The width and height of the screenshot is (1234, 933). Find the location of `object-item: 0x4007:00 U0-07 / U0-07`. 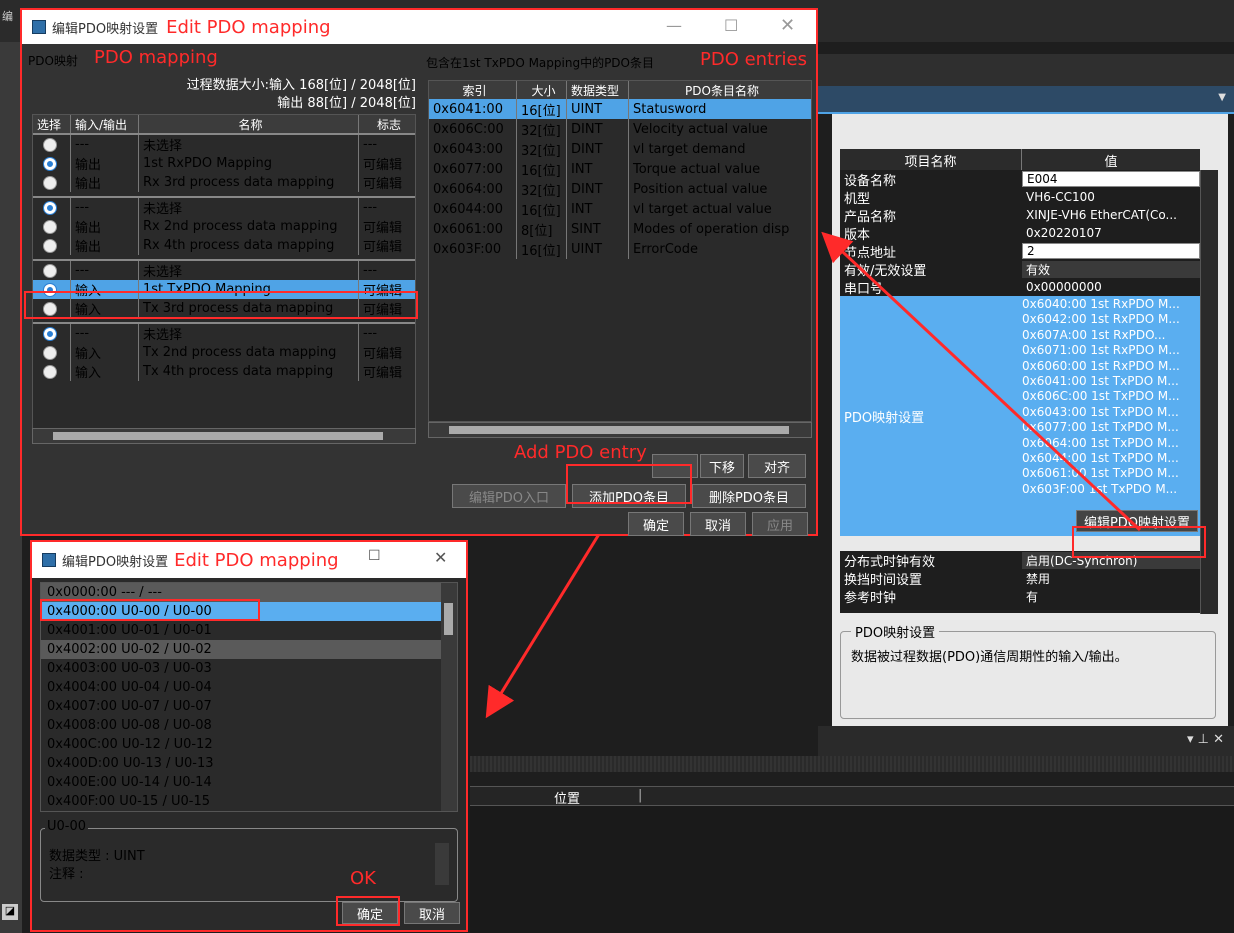

object-item: 0x4007:00 U0-07 / U0-07 is located at coordinates (241, 706).